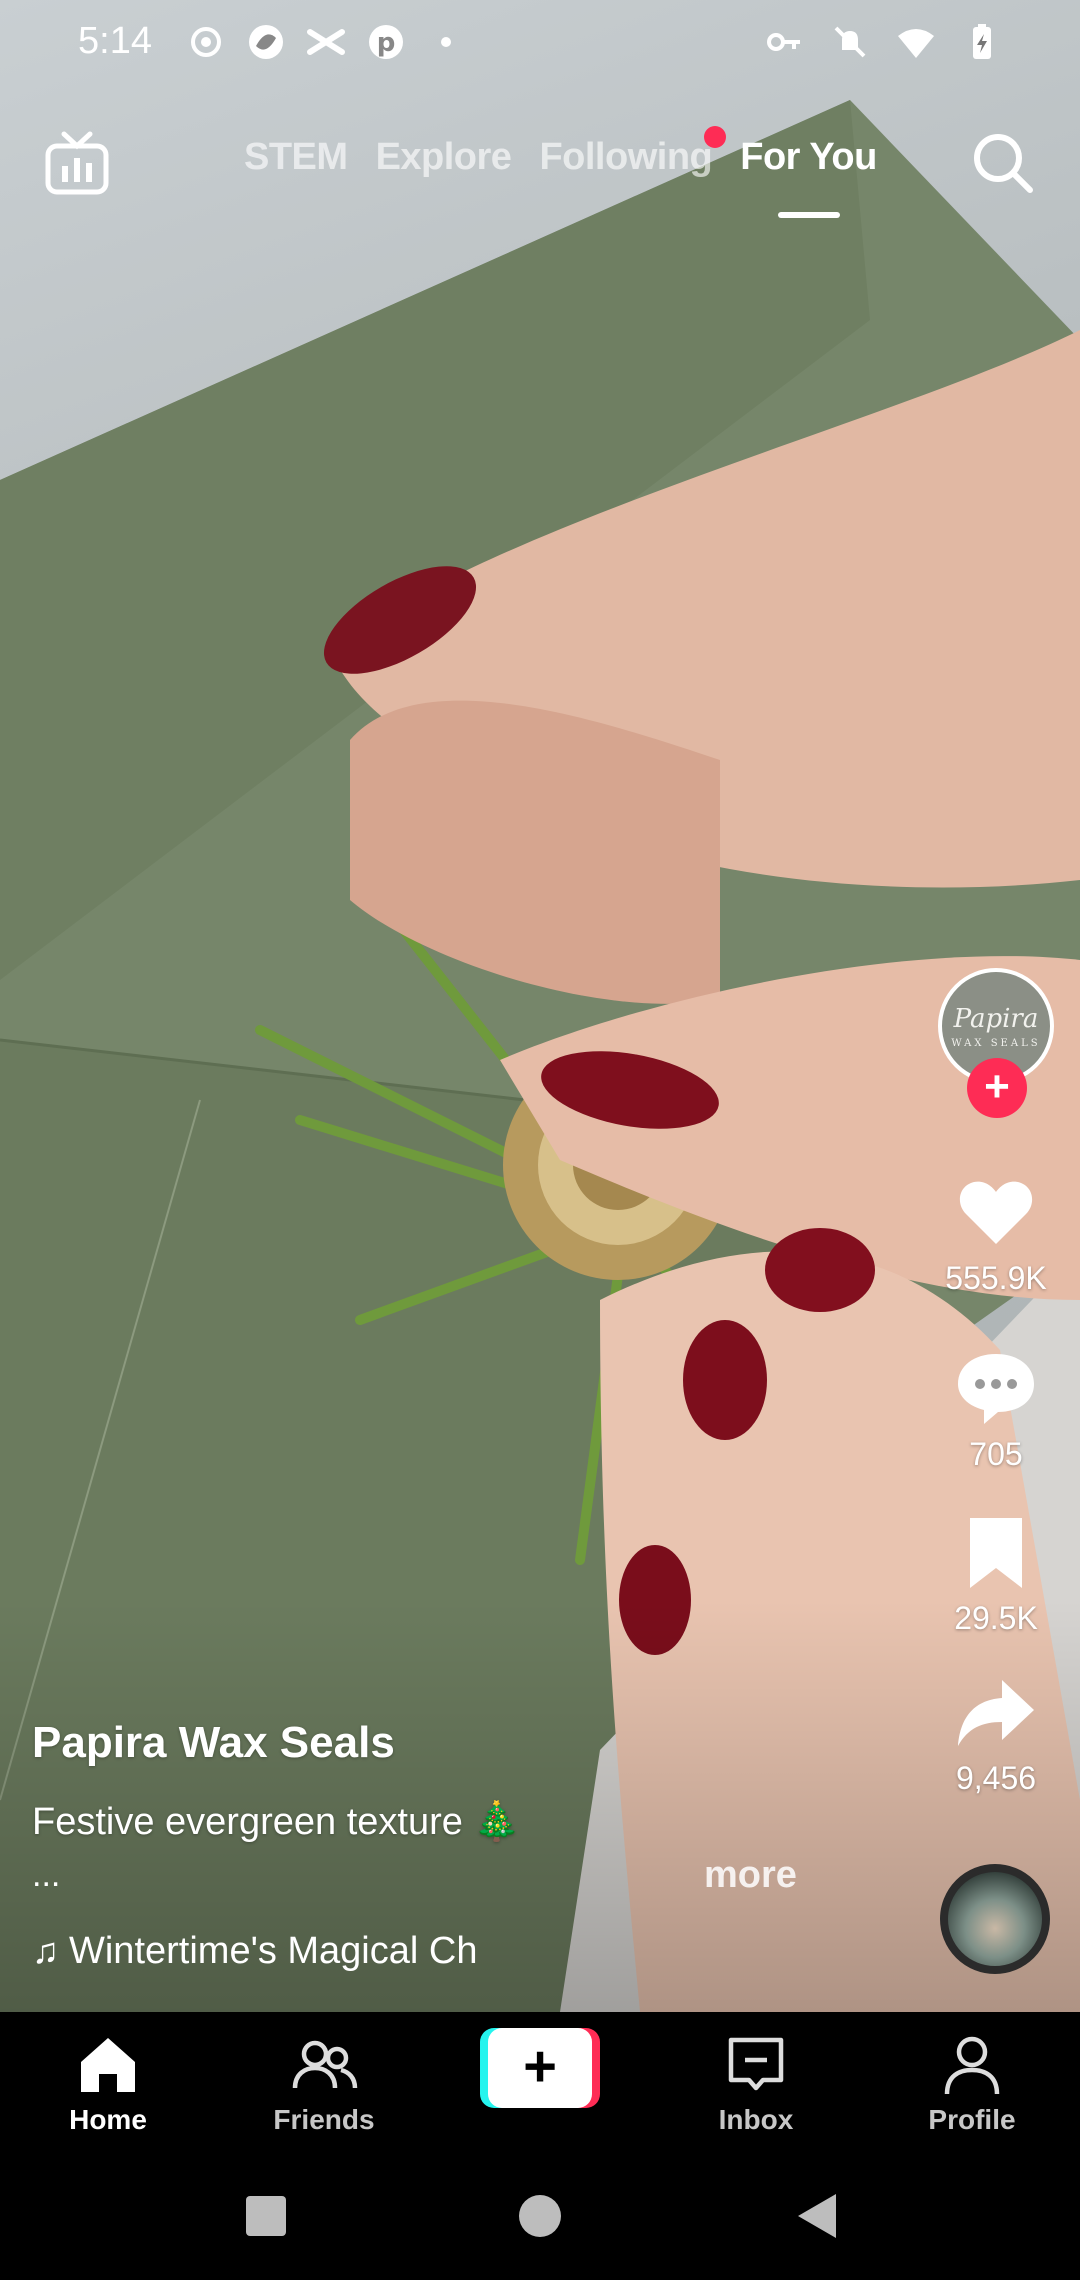 This screenshot has width=1080, height=2280. What do you see at coordinates (783, 42) in the screenshot?
I see `key-icon` at bounding box center [783, 42].